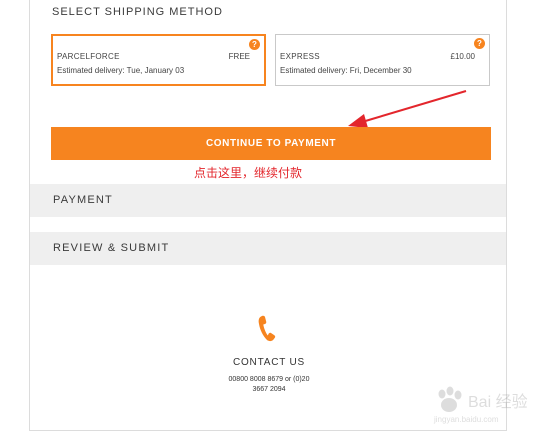 The height and width of the screenshot is (437, 558). What do you see at coordinates (248, 173) in the screenshot?
I see `annotation-text: 点击这里，继续付款` at bounding box center [248, 173].